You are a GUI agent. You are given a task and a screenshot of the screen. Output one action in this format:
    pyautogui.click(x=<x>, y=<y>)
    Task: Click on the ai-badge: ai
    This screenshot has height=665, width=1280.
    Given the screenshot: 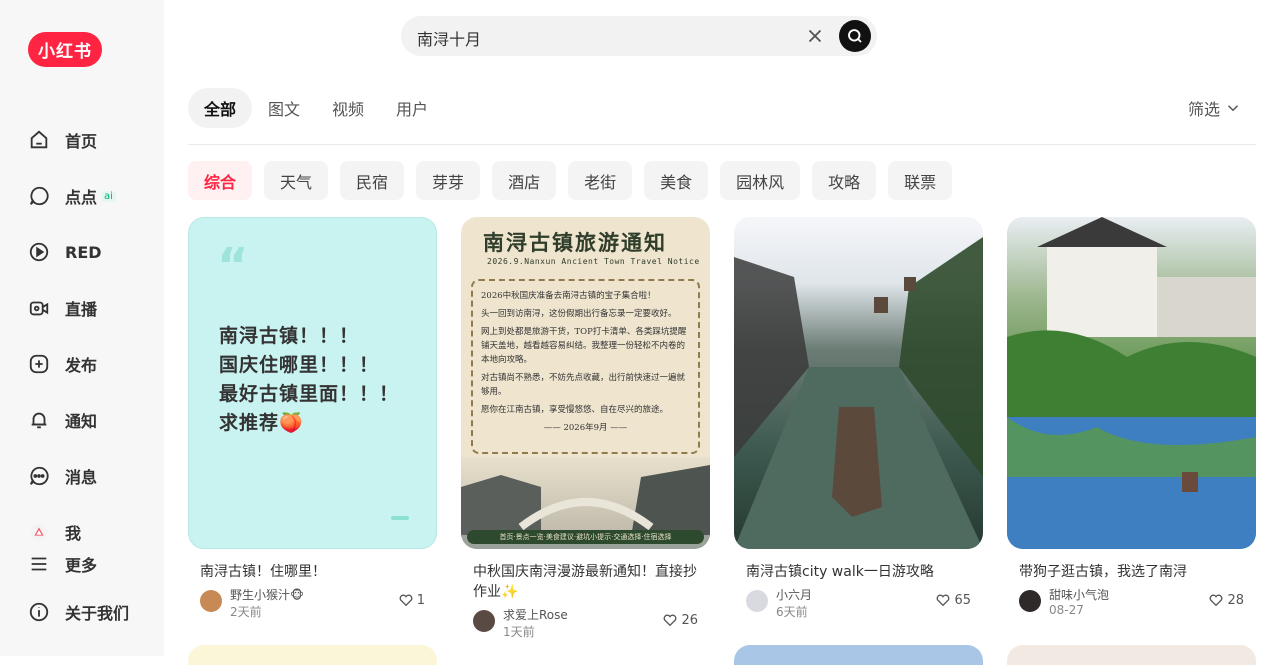 What is the action you would take?
    pyautogui.click(x=108, y=196)
    